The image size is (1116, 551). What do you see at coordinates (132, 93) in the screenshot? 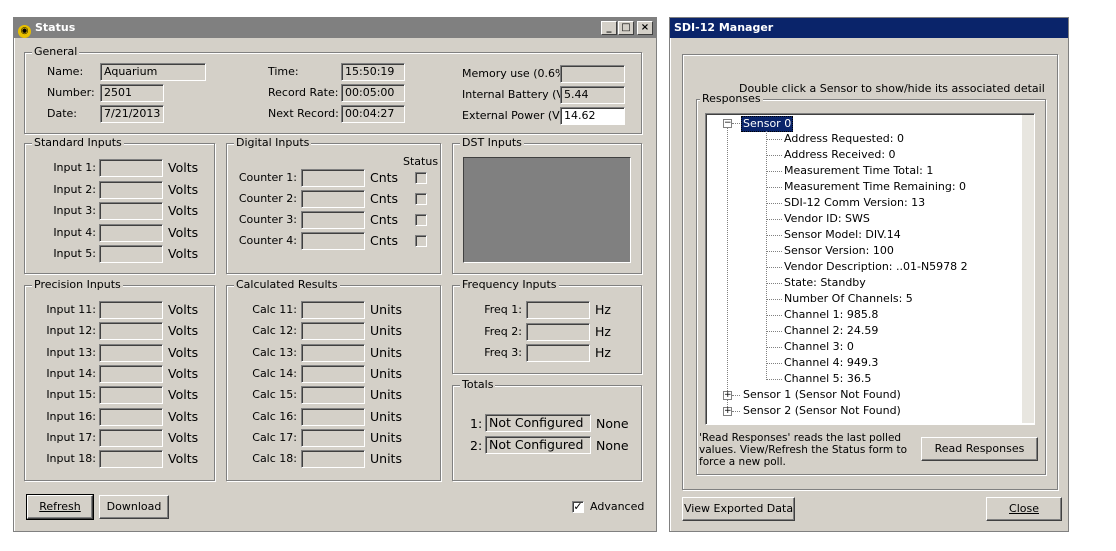
I see `number-field: 2501` at bounding box center [132, 93].